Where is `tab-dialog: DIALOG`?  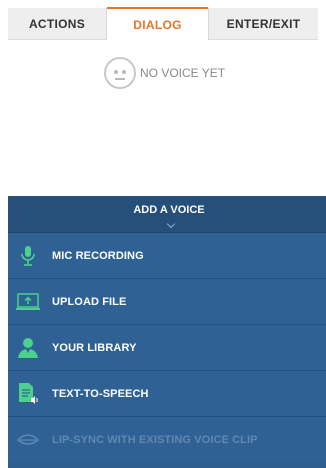
tab-dialog: DIALOG is located at coordinates (157, 23).